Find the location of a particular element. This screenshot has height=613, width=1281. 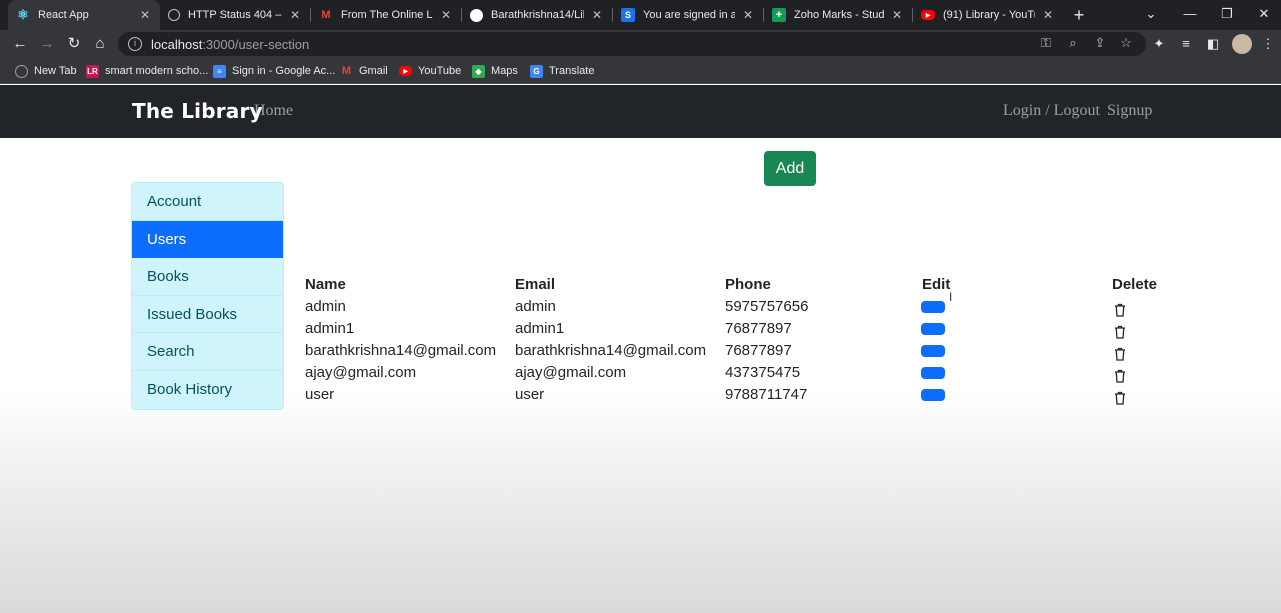

column-header-name: Name is located at coordinates (325, 284).